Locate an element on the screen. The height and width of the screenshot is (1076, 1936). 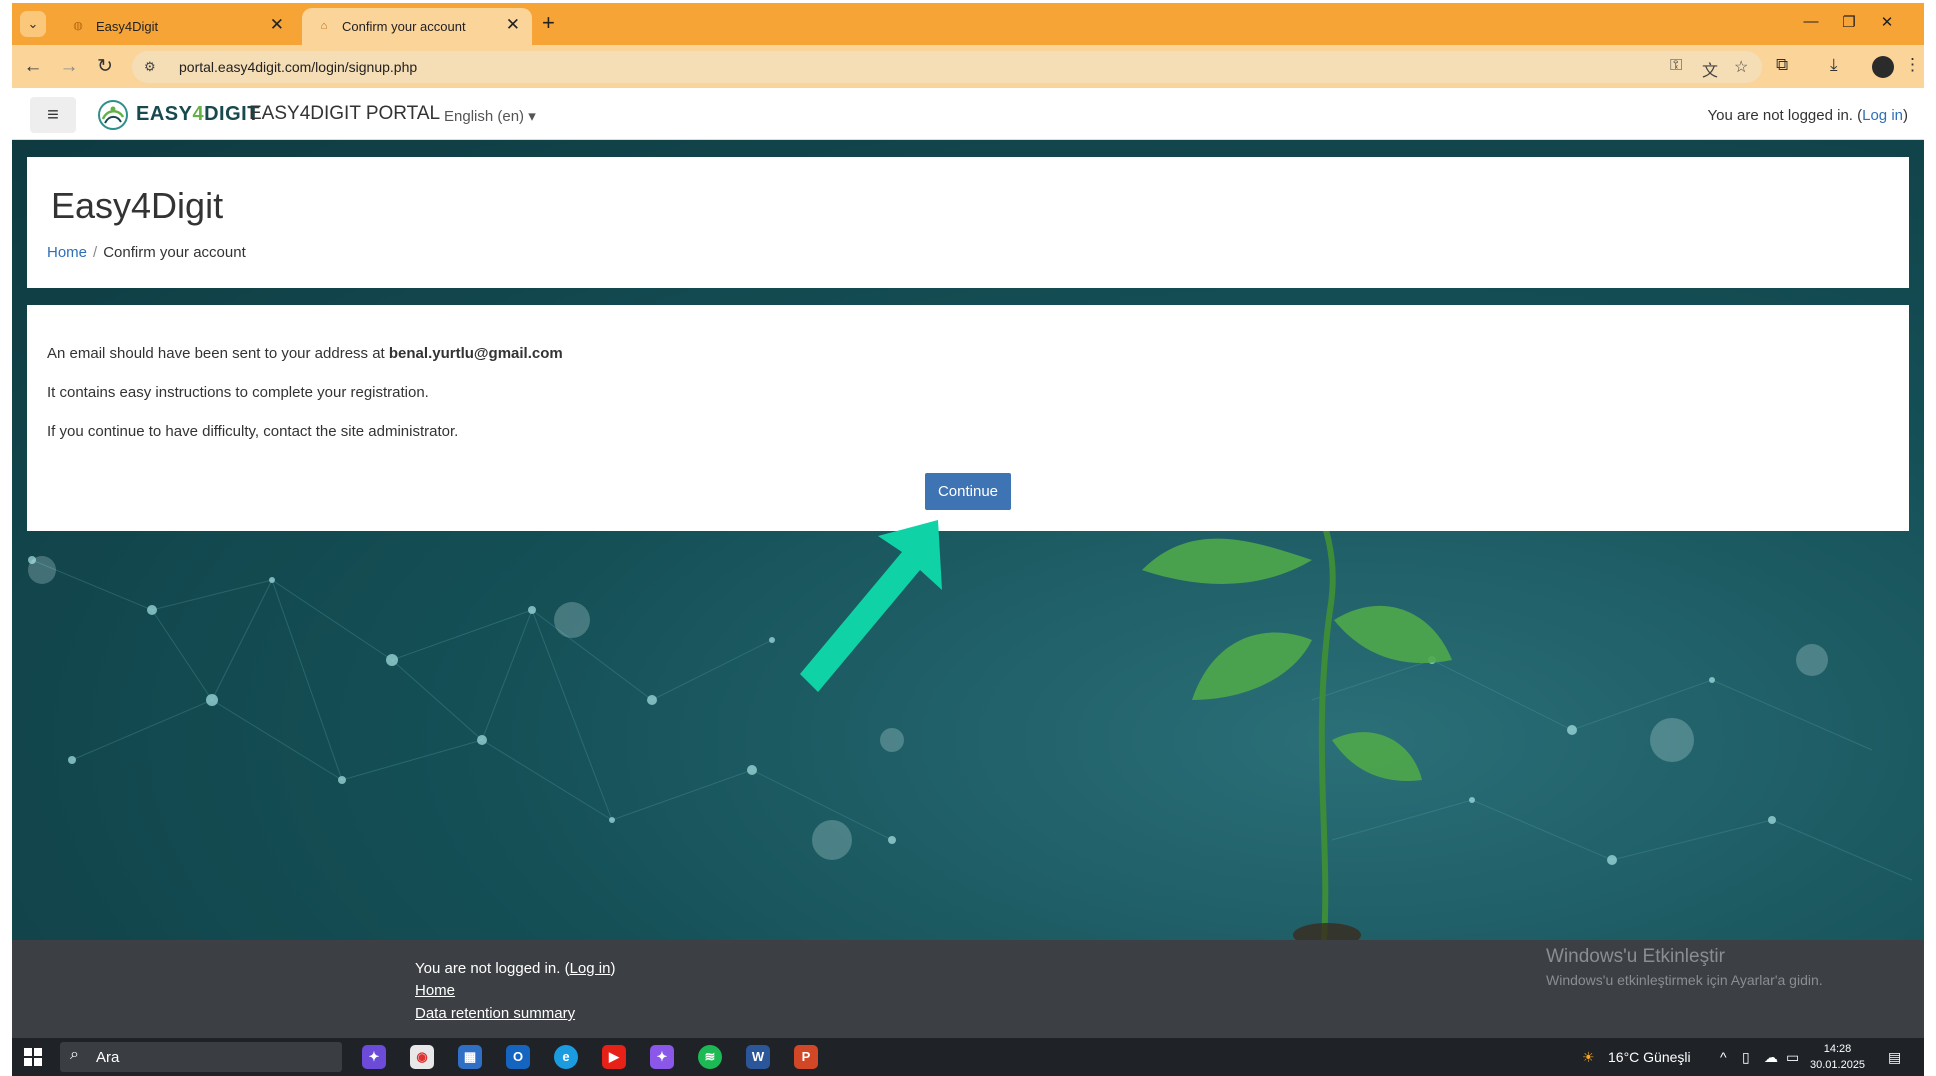
breadcrumb: Home / Confirm your account is located at coordinates (146, 252).